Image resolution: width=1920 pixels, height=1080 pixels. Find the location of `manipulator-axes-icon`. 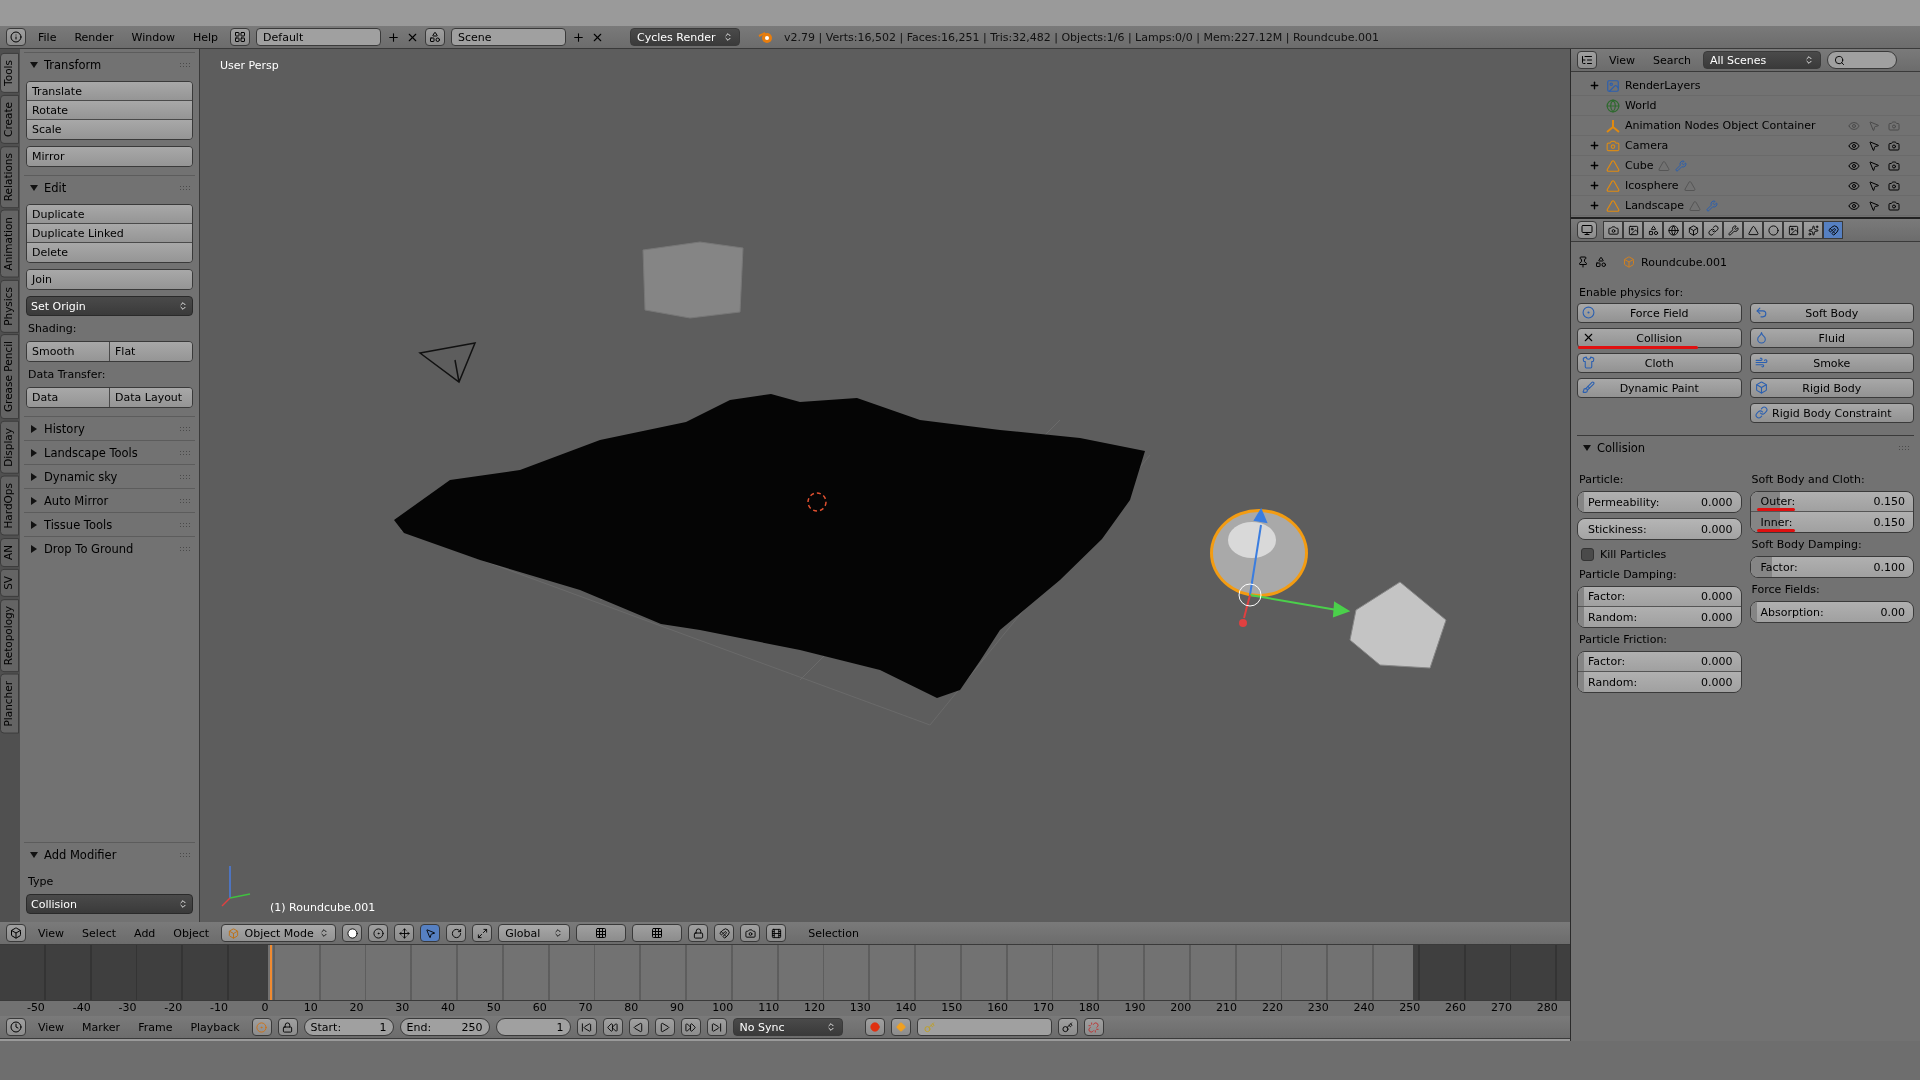

manipulator-axes-icon is located at coordinates (404, 933).